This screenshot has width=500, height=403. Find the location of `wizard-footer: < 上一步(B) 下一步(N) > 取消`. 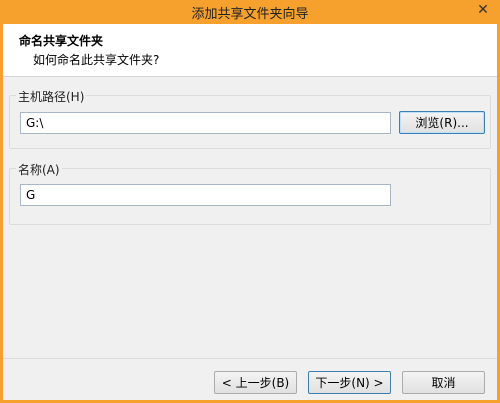

wizard-footer: < 上一步(B) 下一步(N) > 取消 is located at coordinates (250, 379).